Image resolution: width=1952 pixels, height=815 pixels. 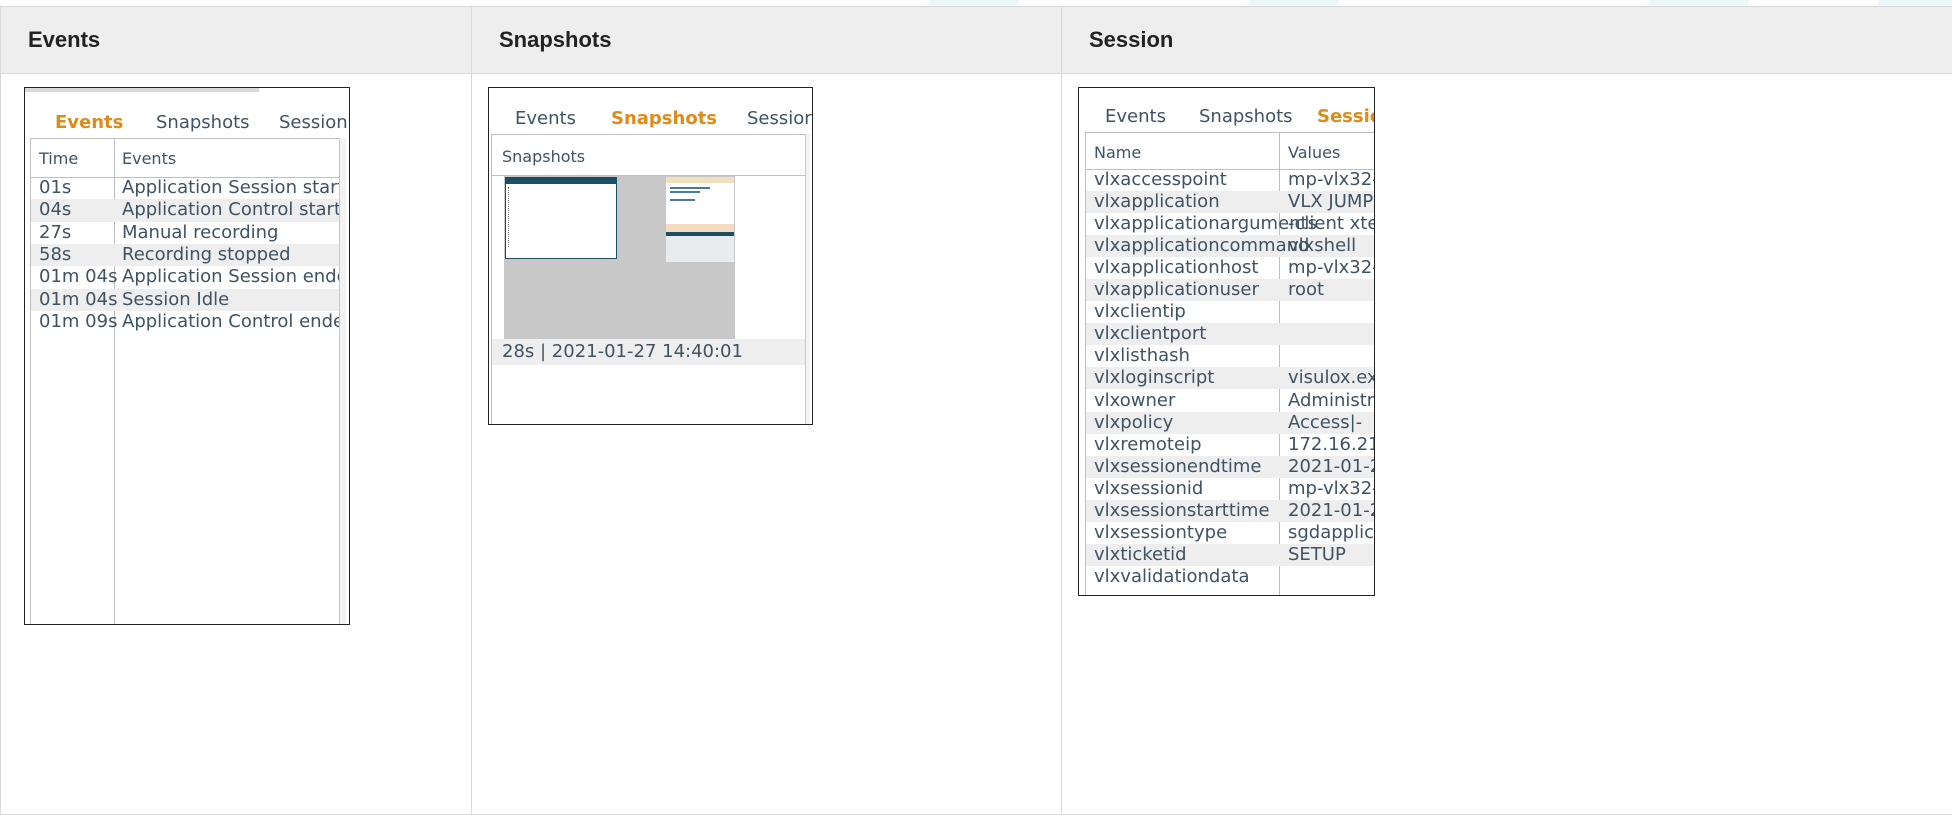 I want to click on table-header: Time Events, so click(x=185, y=158).